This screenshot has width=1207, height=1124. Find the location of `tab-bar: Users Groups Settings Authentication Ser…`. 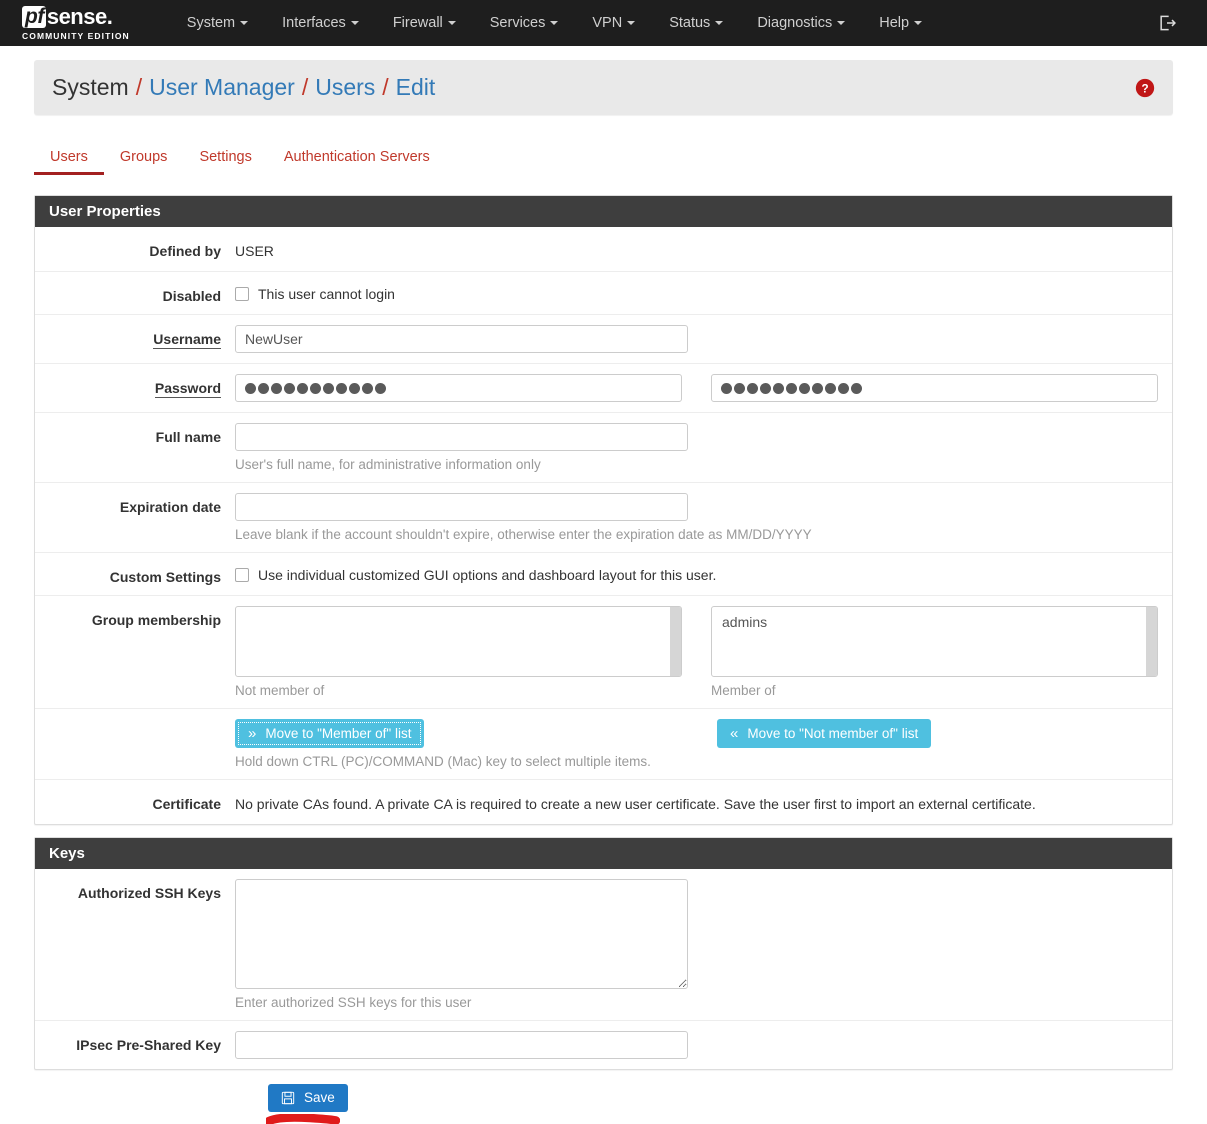

tab-bar: Users Groups Settings Authentication Ser… is located at coordinates (603, 158).